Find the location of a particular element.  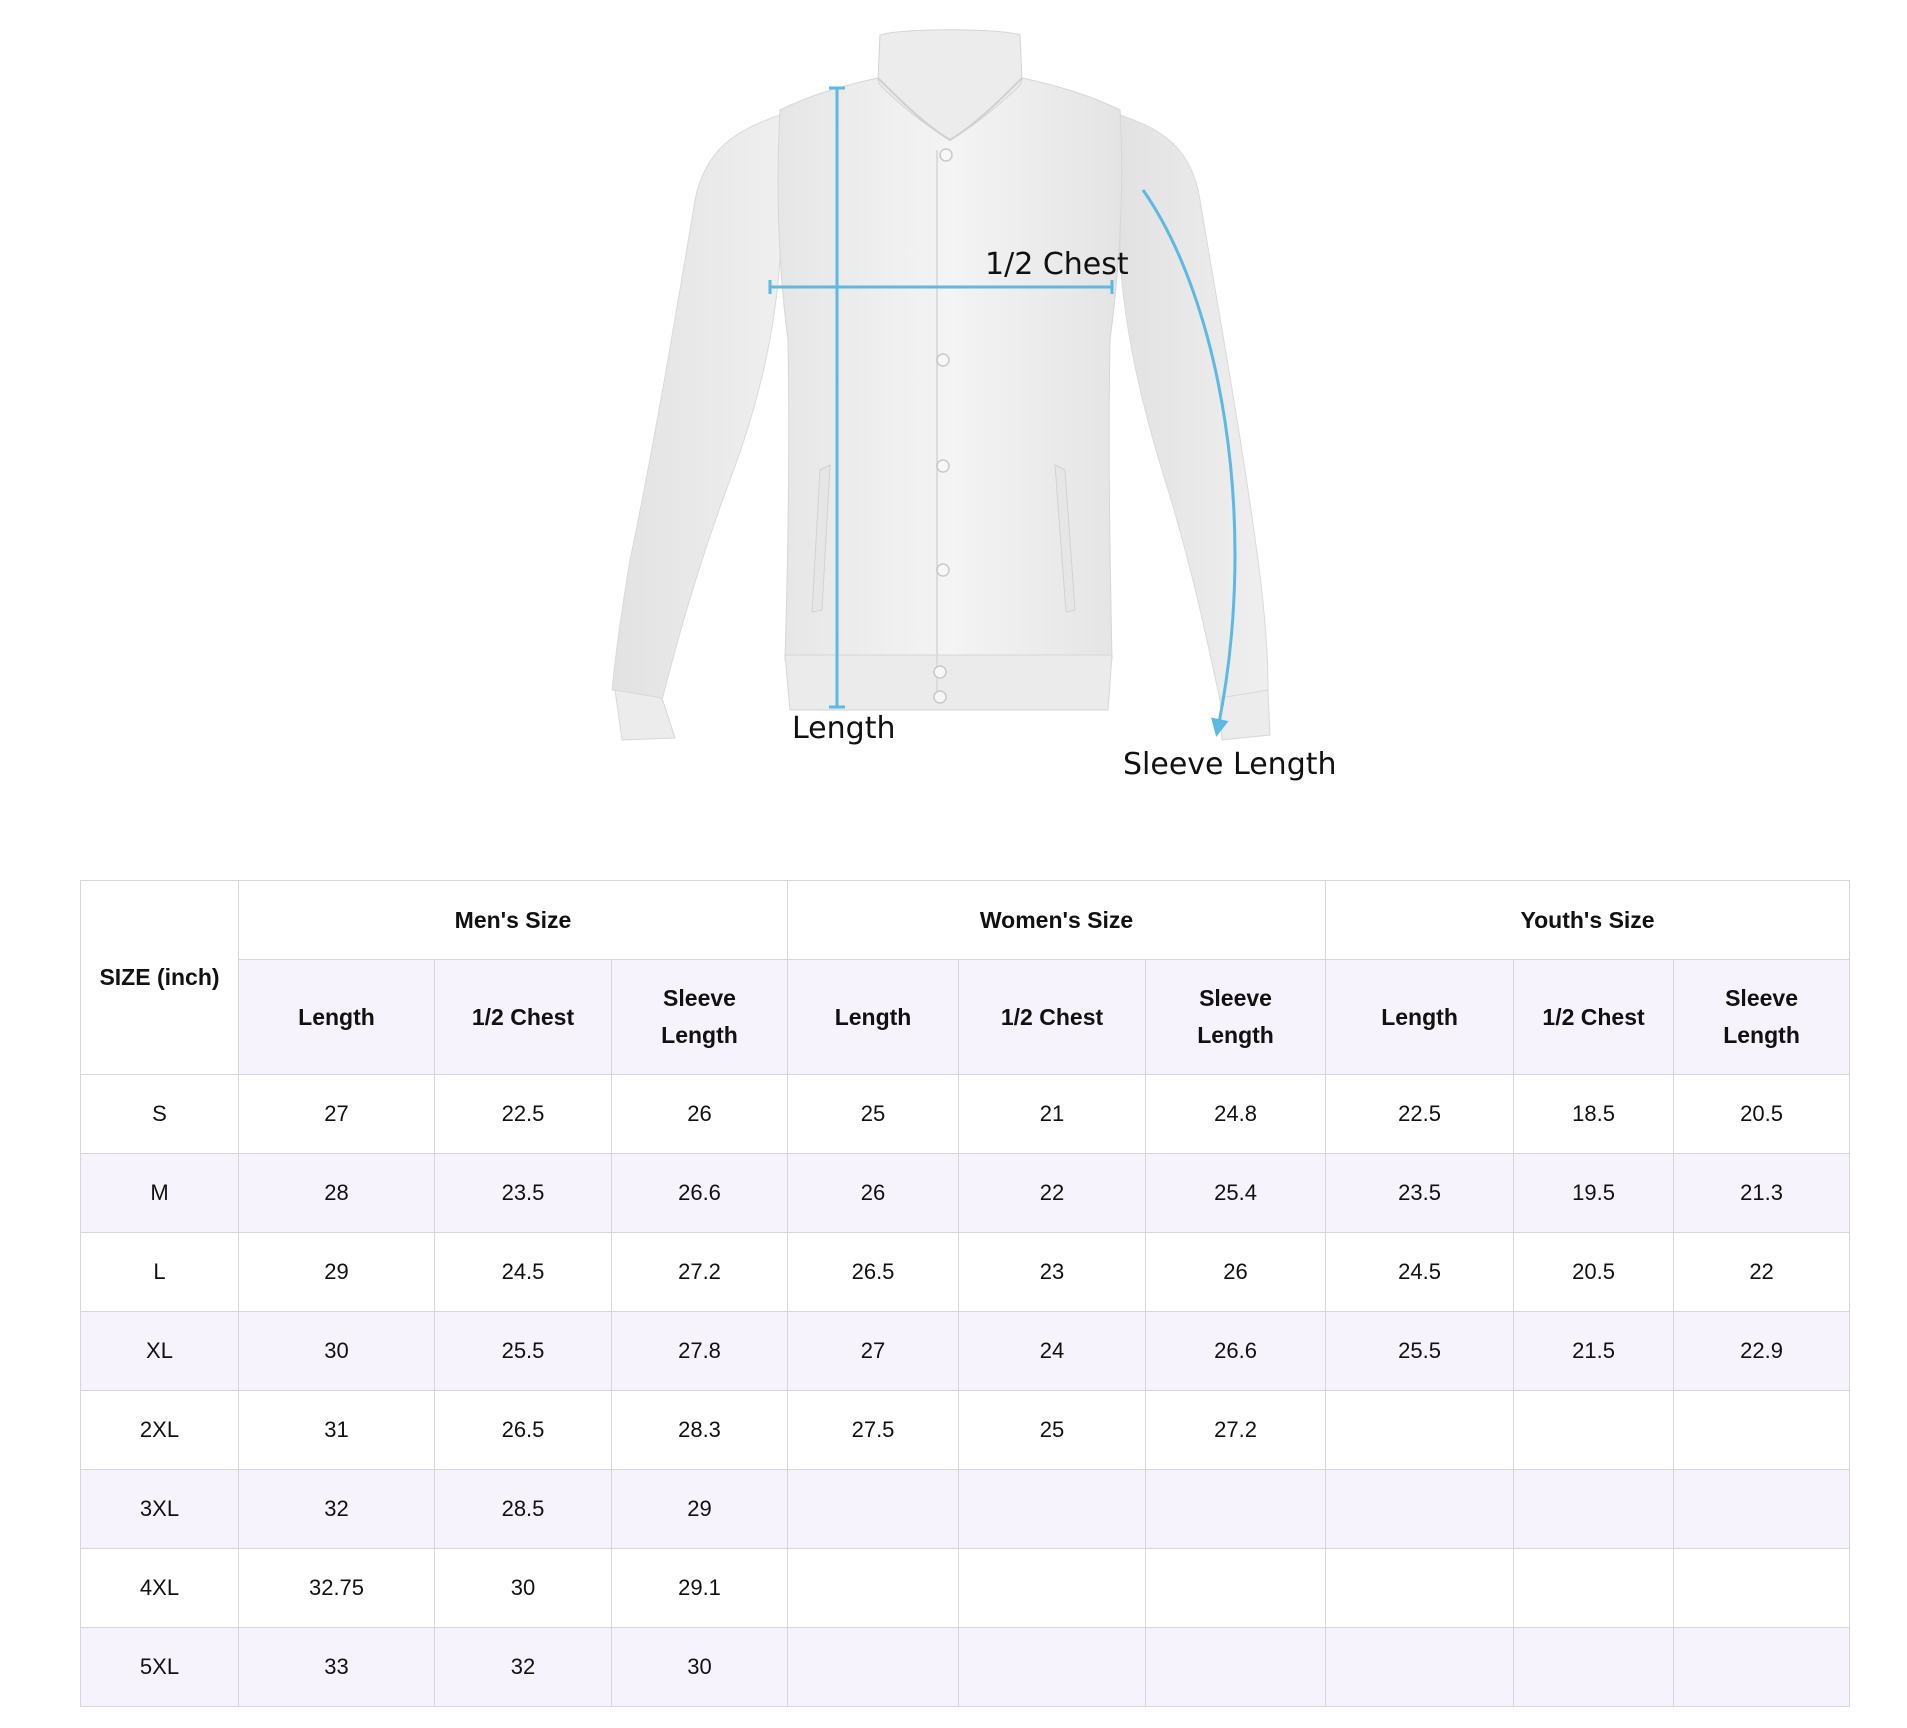

women-value-cell: 27.5 is located at coordinates (873, 1430).